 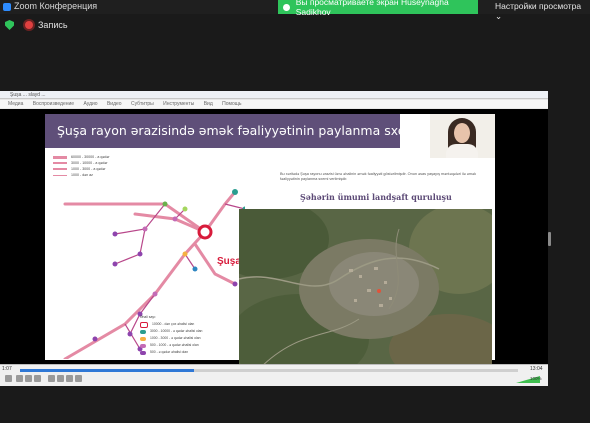 I want to click on fullscreen-icon, so click(x=51, y=378).